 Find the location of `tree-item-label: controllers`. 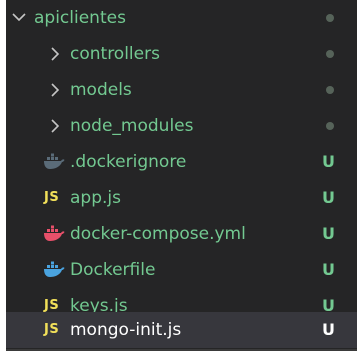

tree-item-label: controllers is located at coordinates (115, 54).